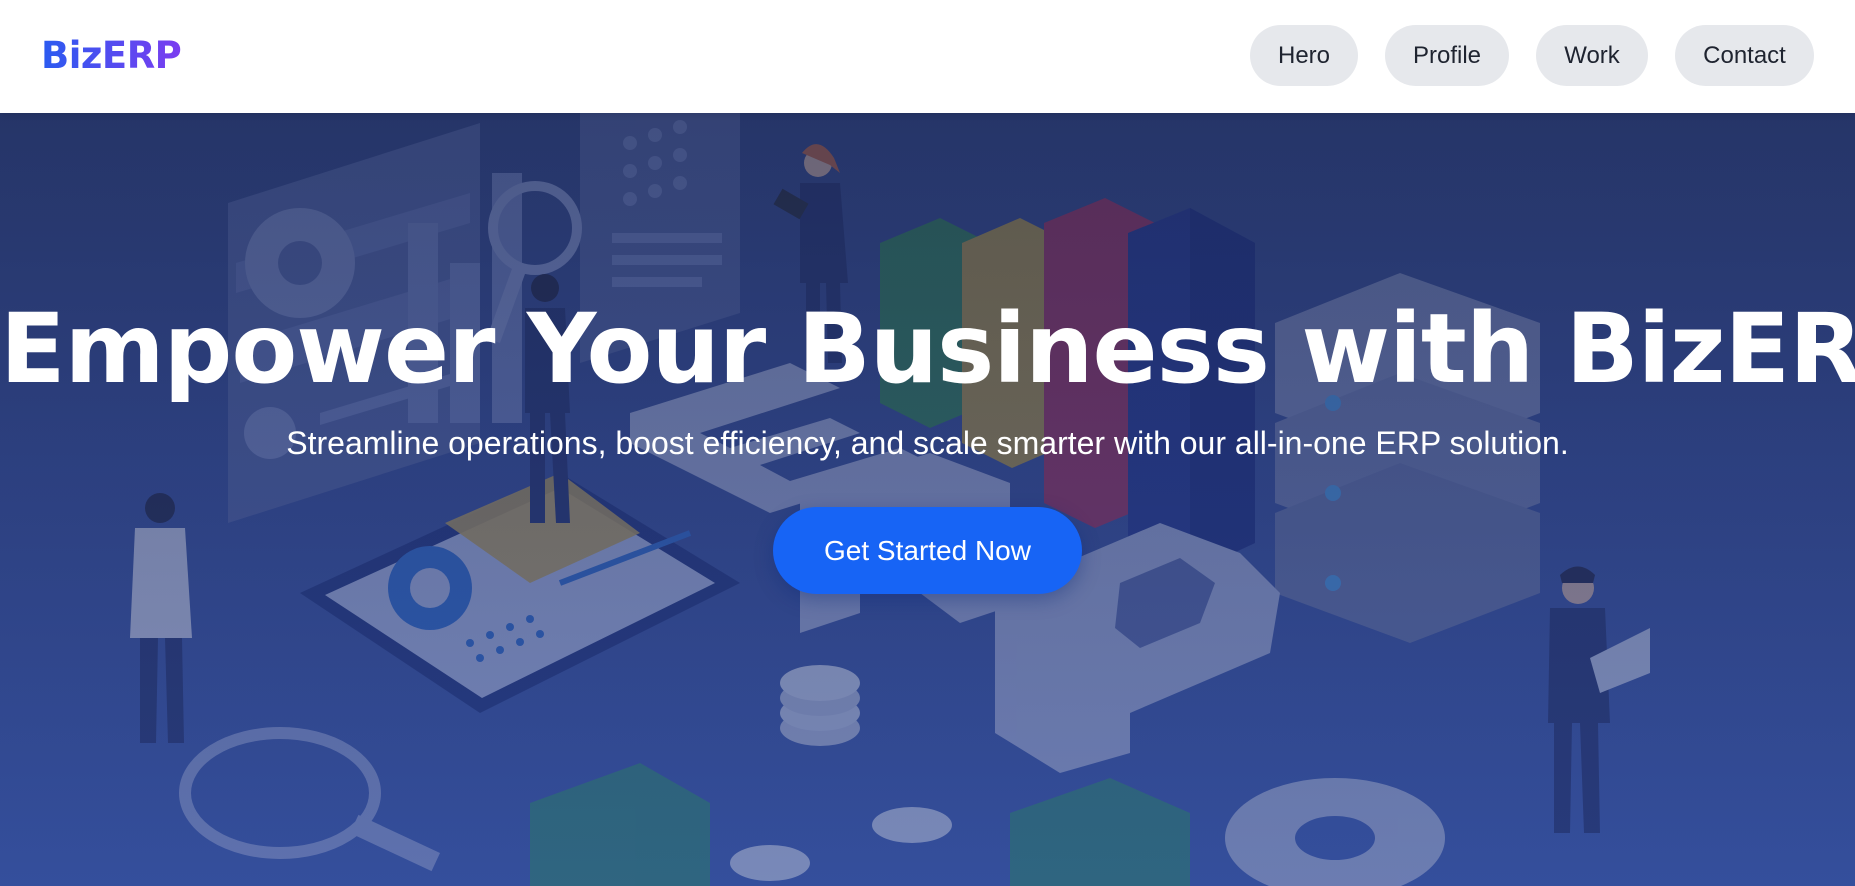  What do you see at coordinates (927, 550) in the screenshot?
I see `get-started-button: Get Started Now` at bounding box center [927, 550].